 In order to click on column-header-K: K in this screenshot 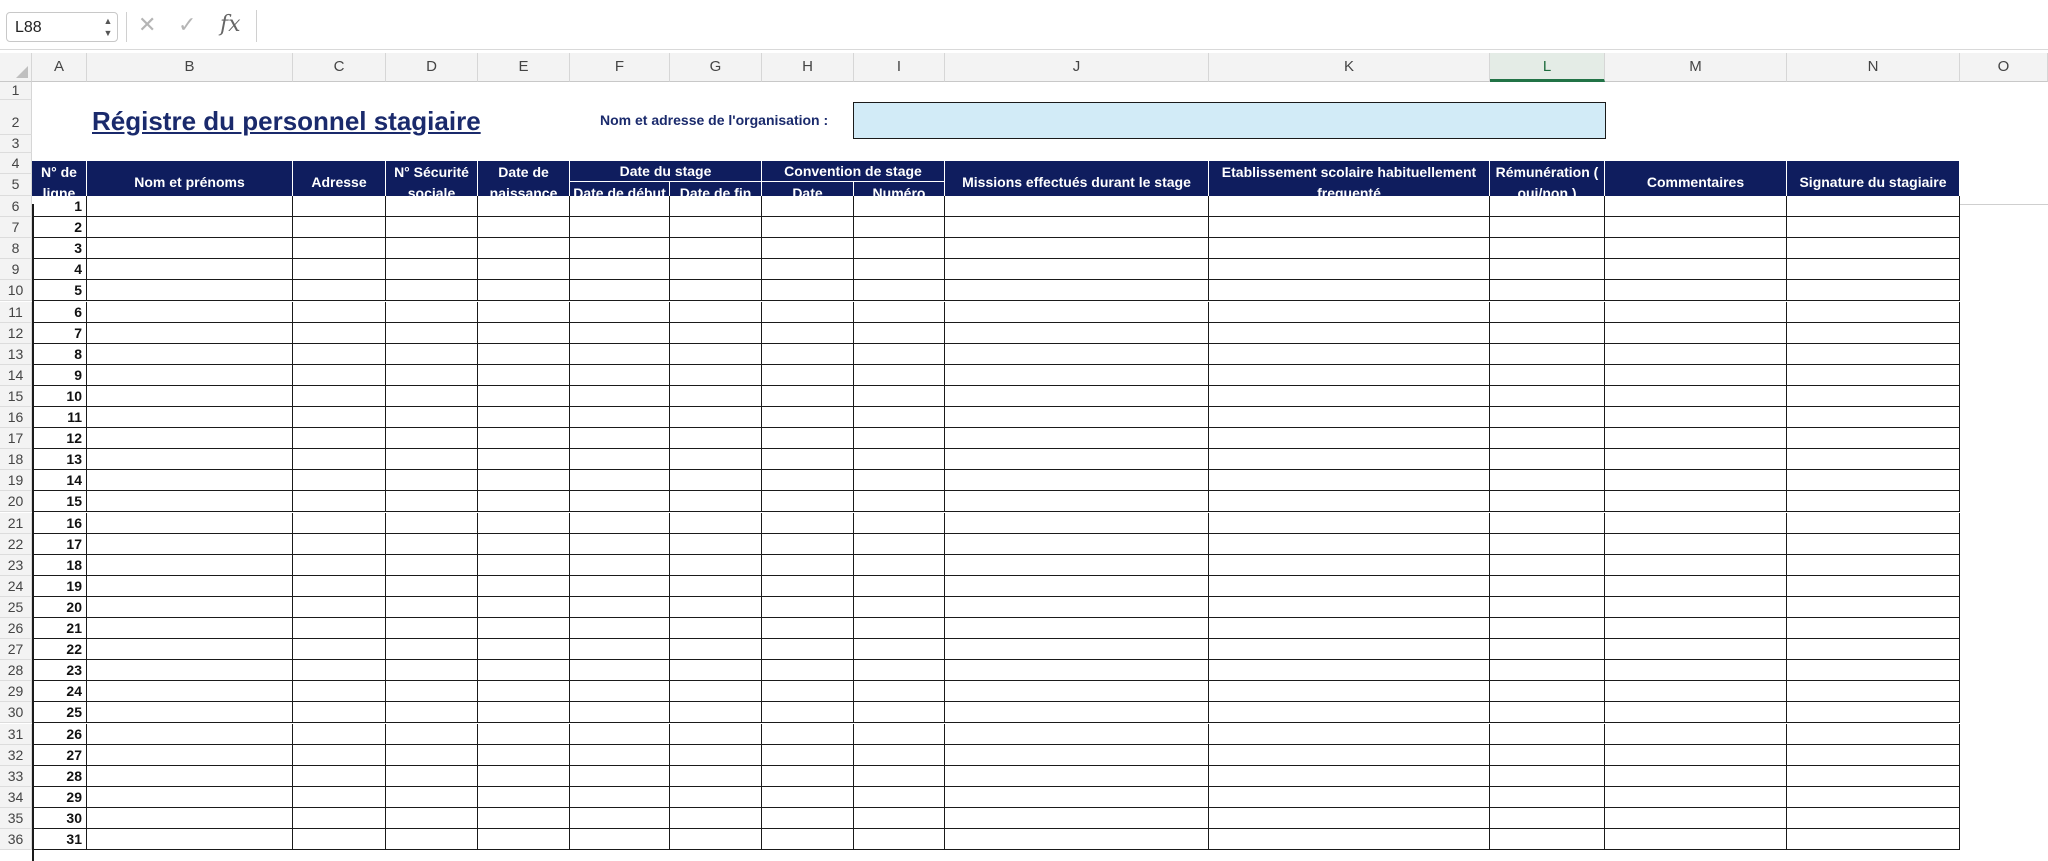, I will do `click(1349, 67)`.